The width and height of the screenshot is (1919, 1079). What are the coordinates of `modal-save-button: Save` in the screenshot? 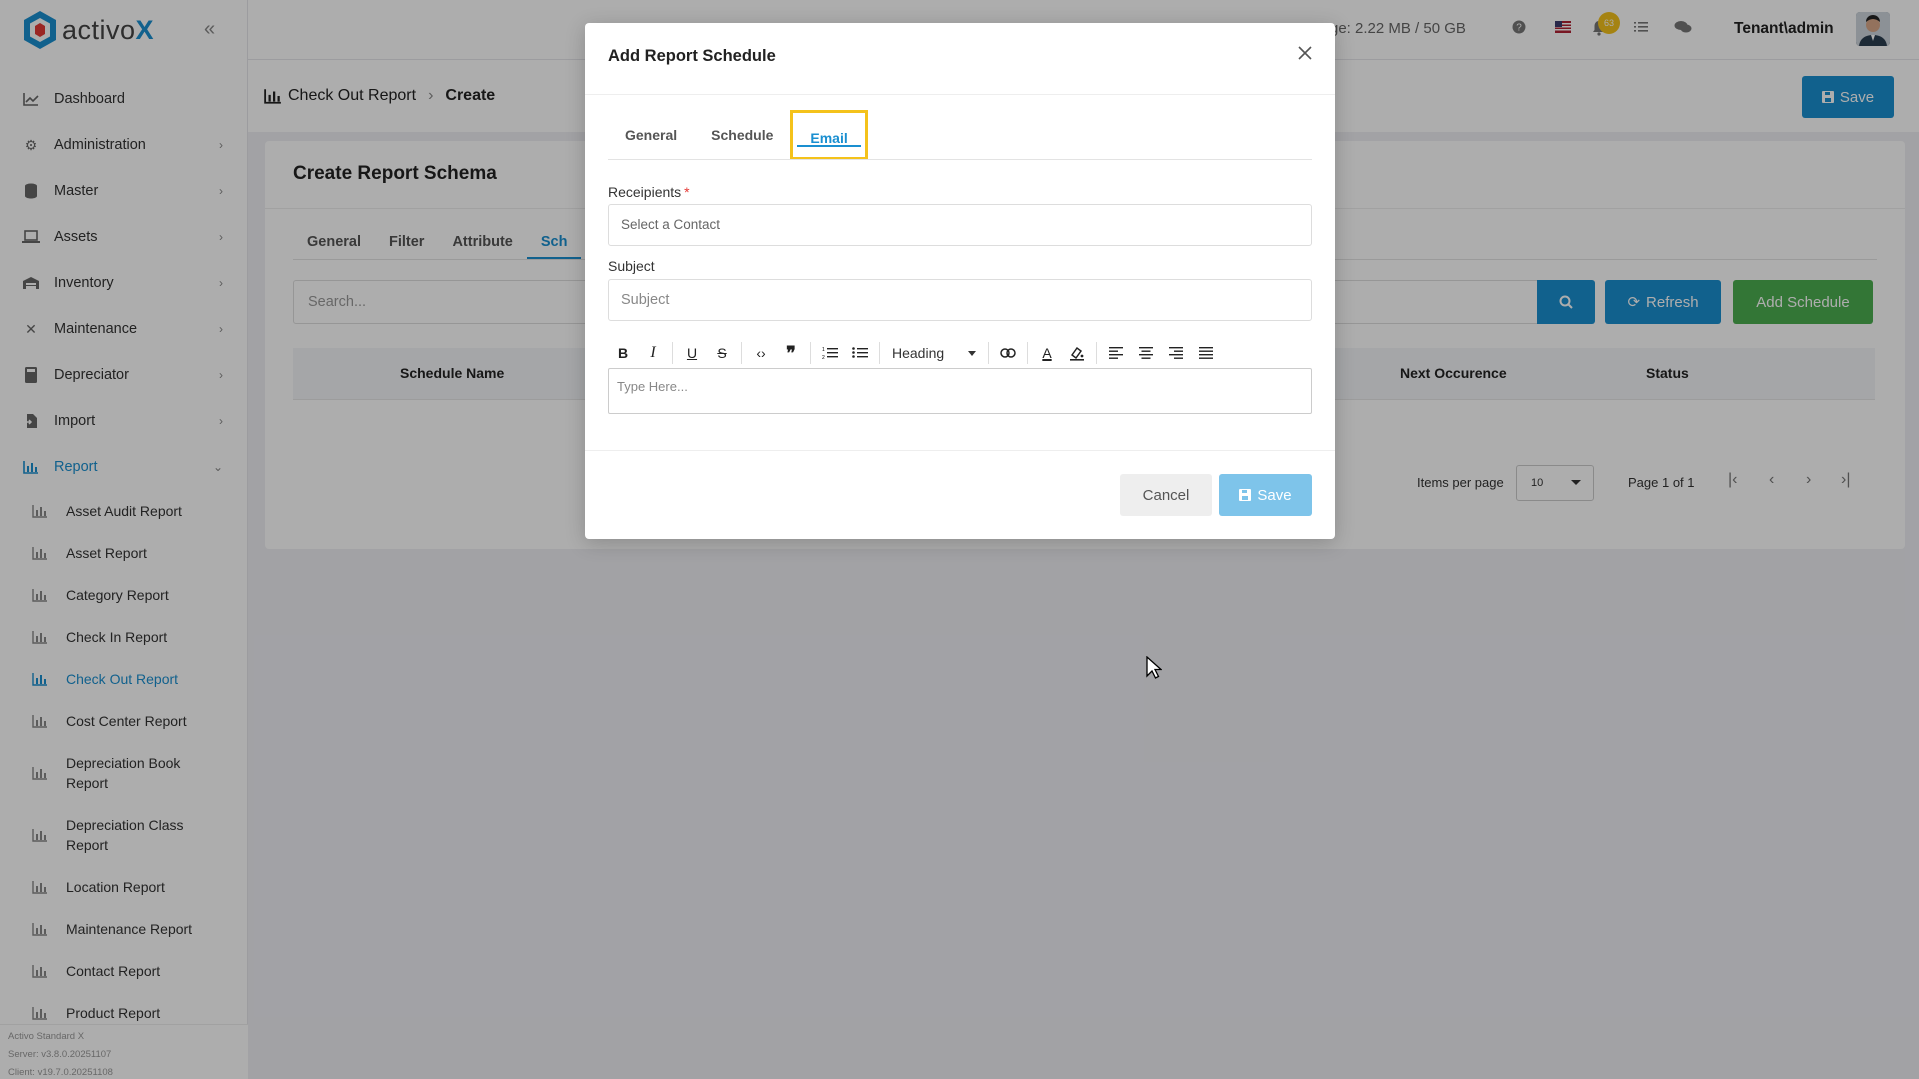 It's located at (1265, 495).